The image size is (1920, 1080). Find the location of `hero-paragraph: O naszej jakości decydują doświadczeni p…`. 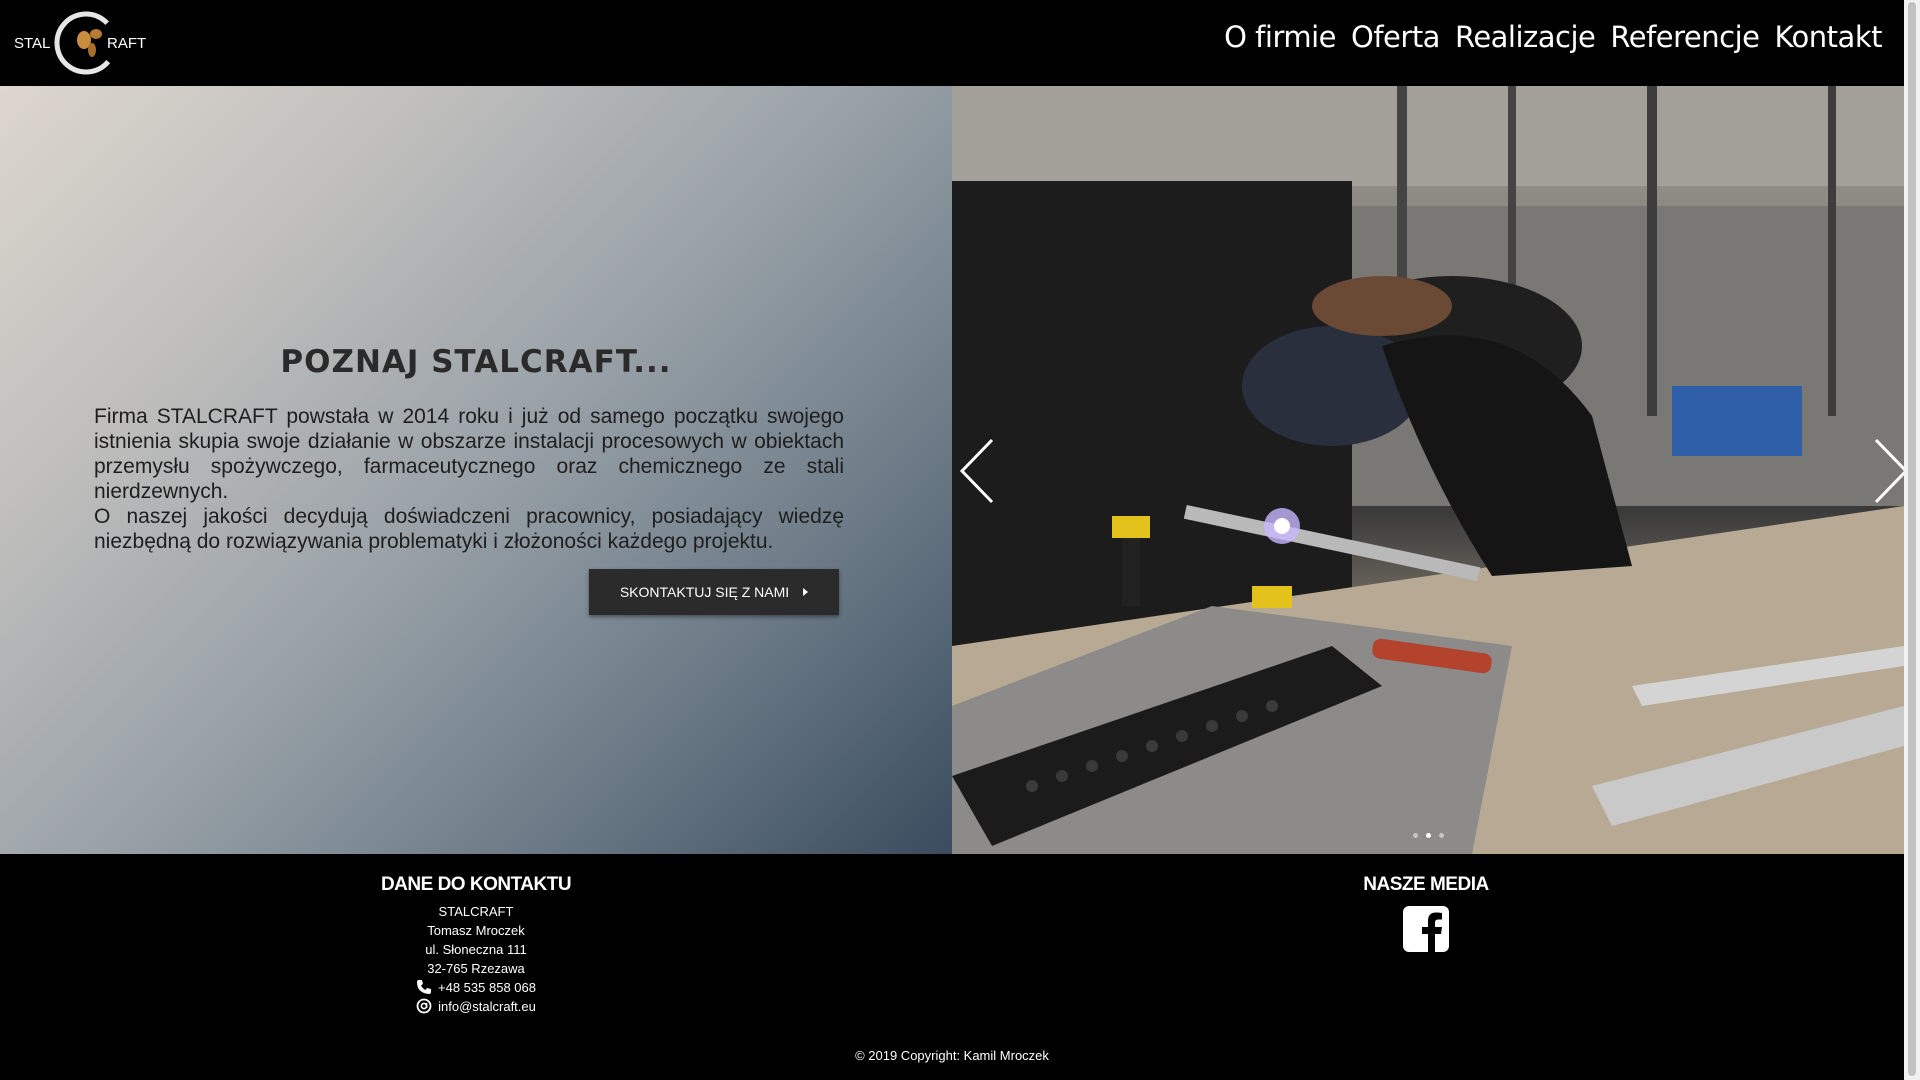

hero-paragraph: O naszej jakości decydują doświadczeni p… is located at coordinates (469, 529).